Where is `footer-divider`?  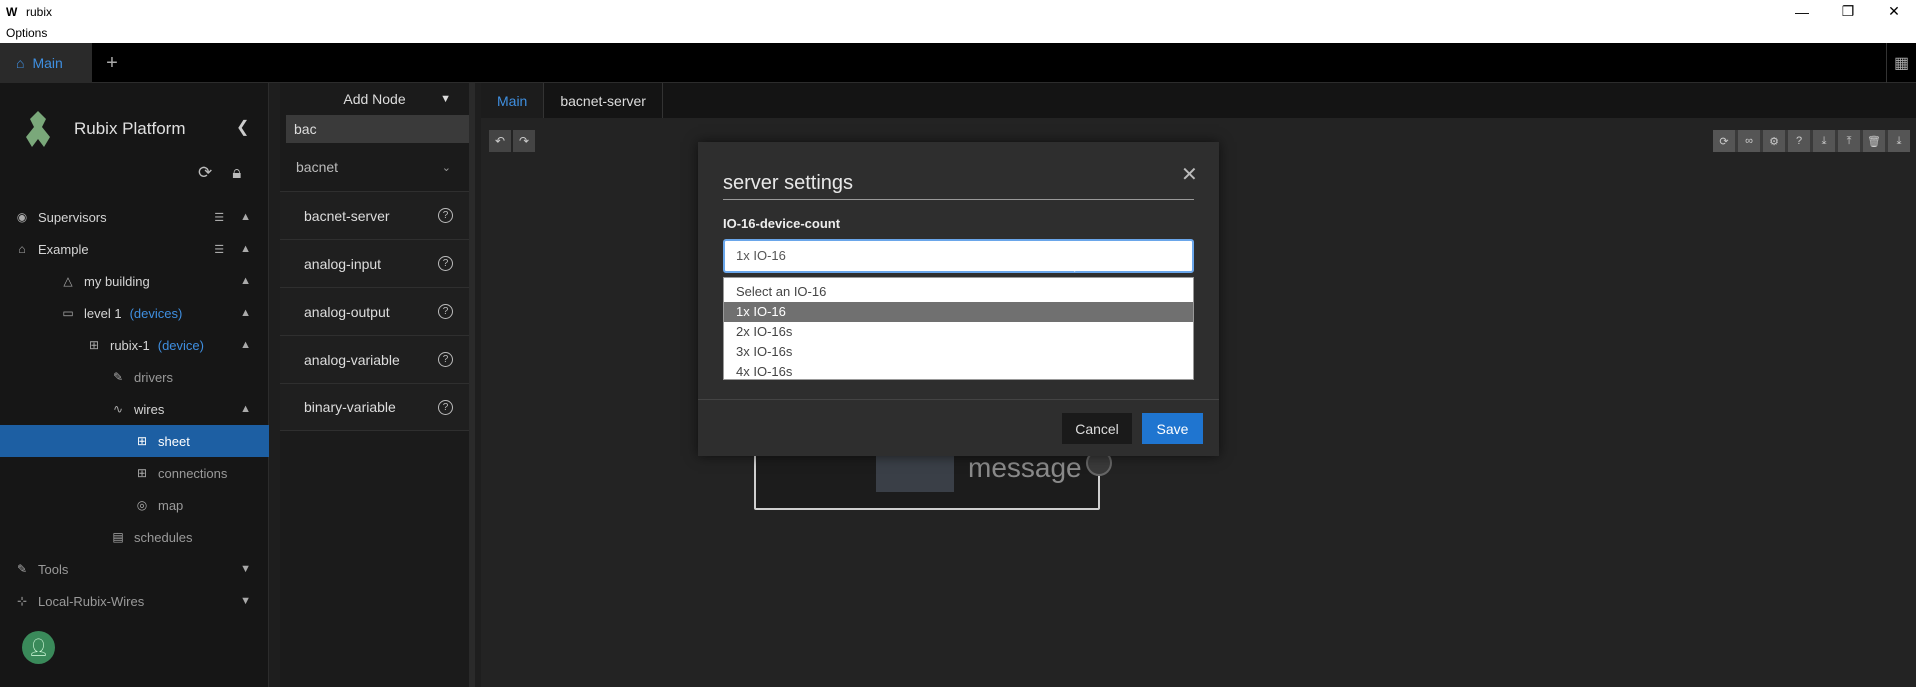
footer-divider is located at coordinates (958, 399).